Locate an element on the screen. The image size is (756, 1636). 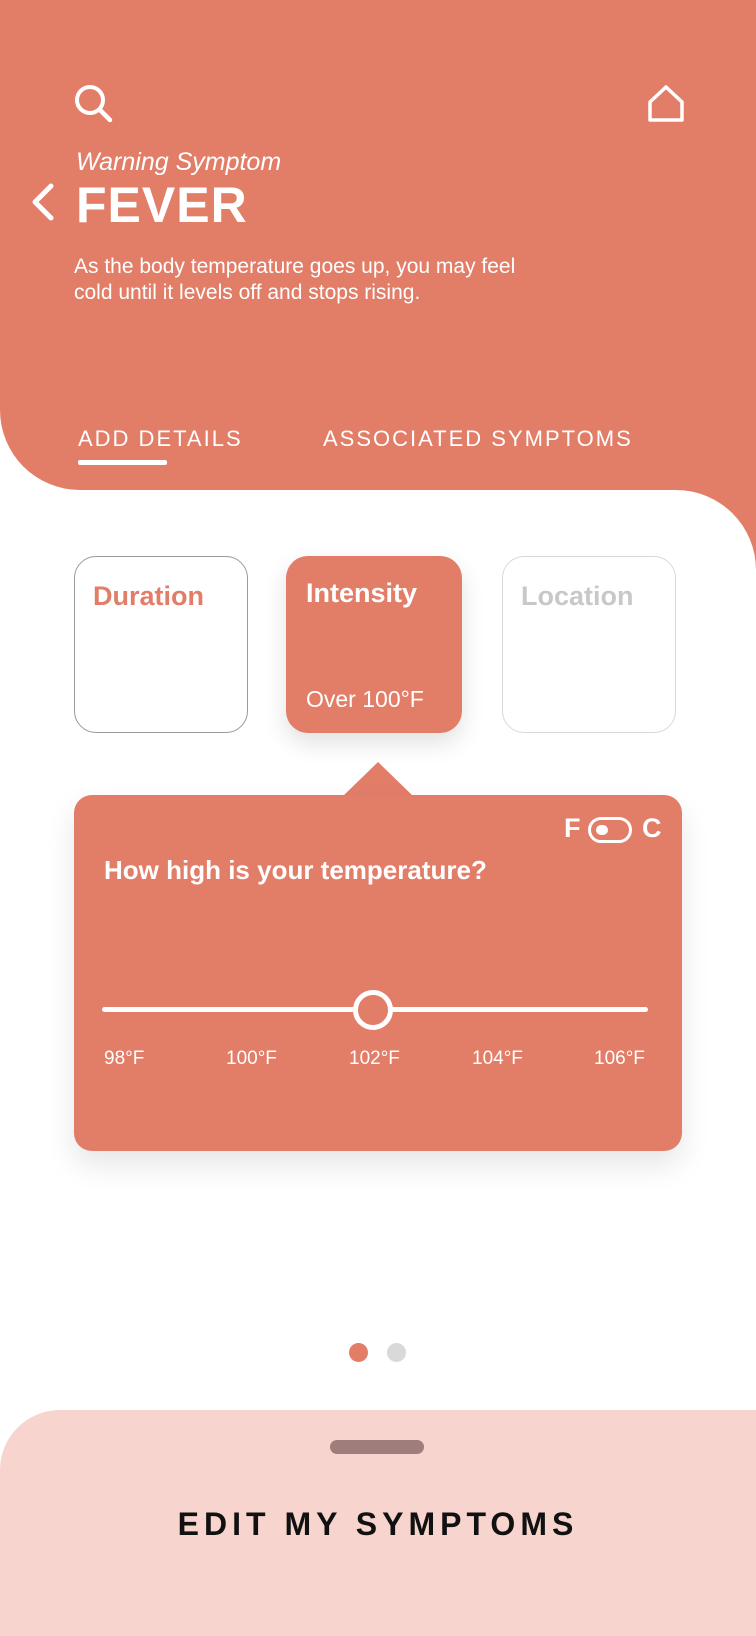
search-icon is located at coordinates (94, 104).